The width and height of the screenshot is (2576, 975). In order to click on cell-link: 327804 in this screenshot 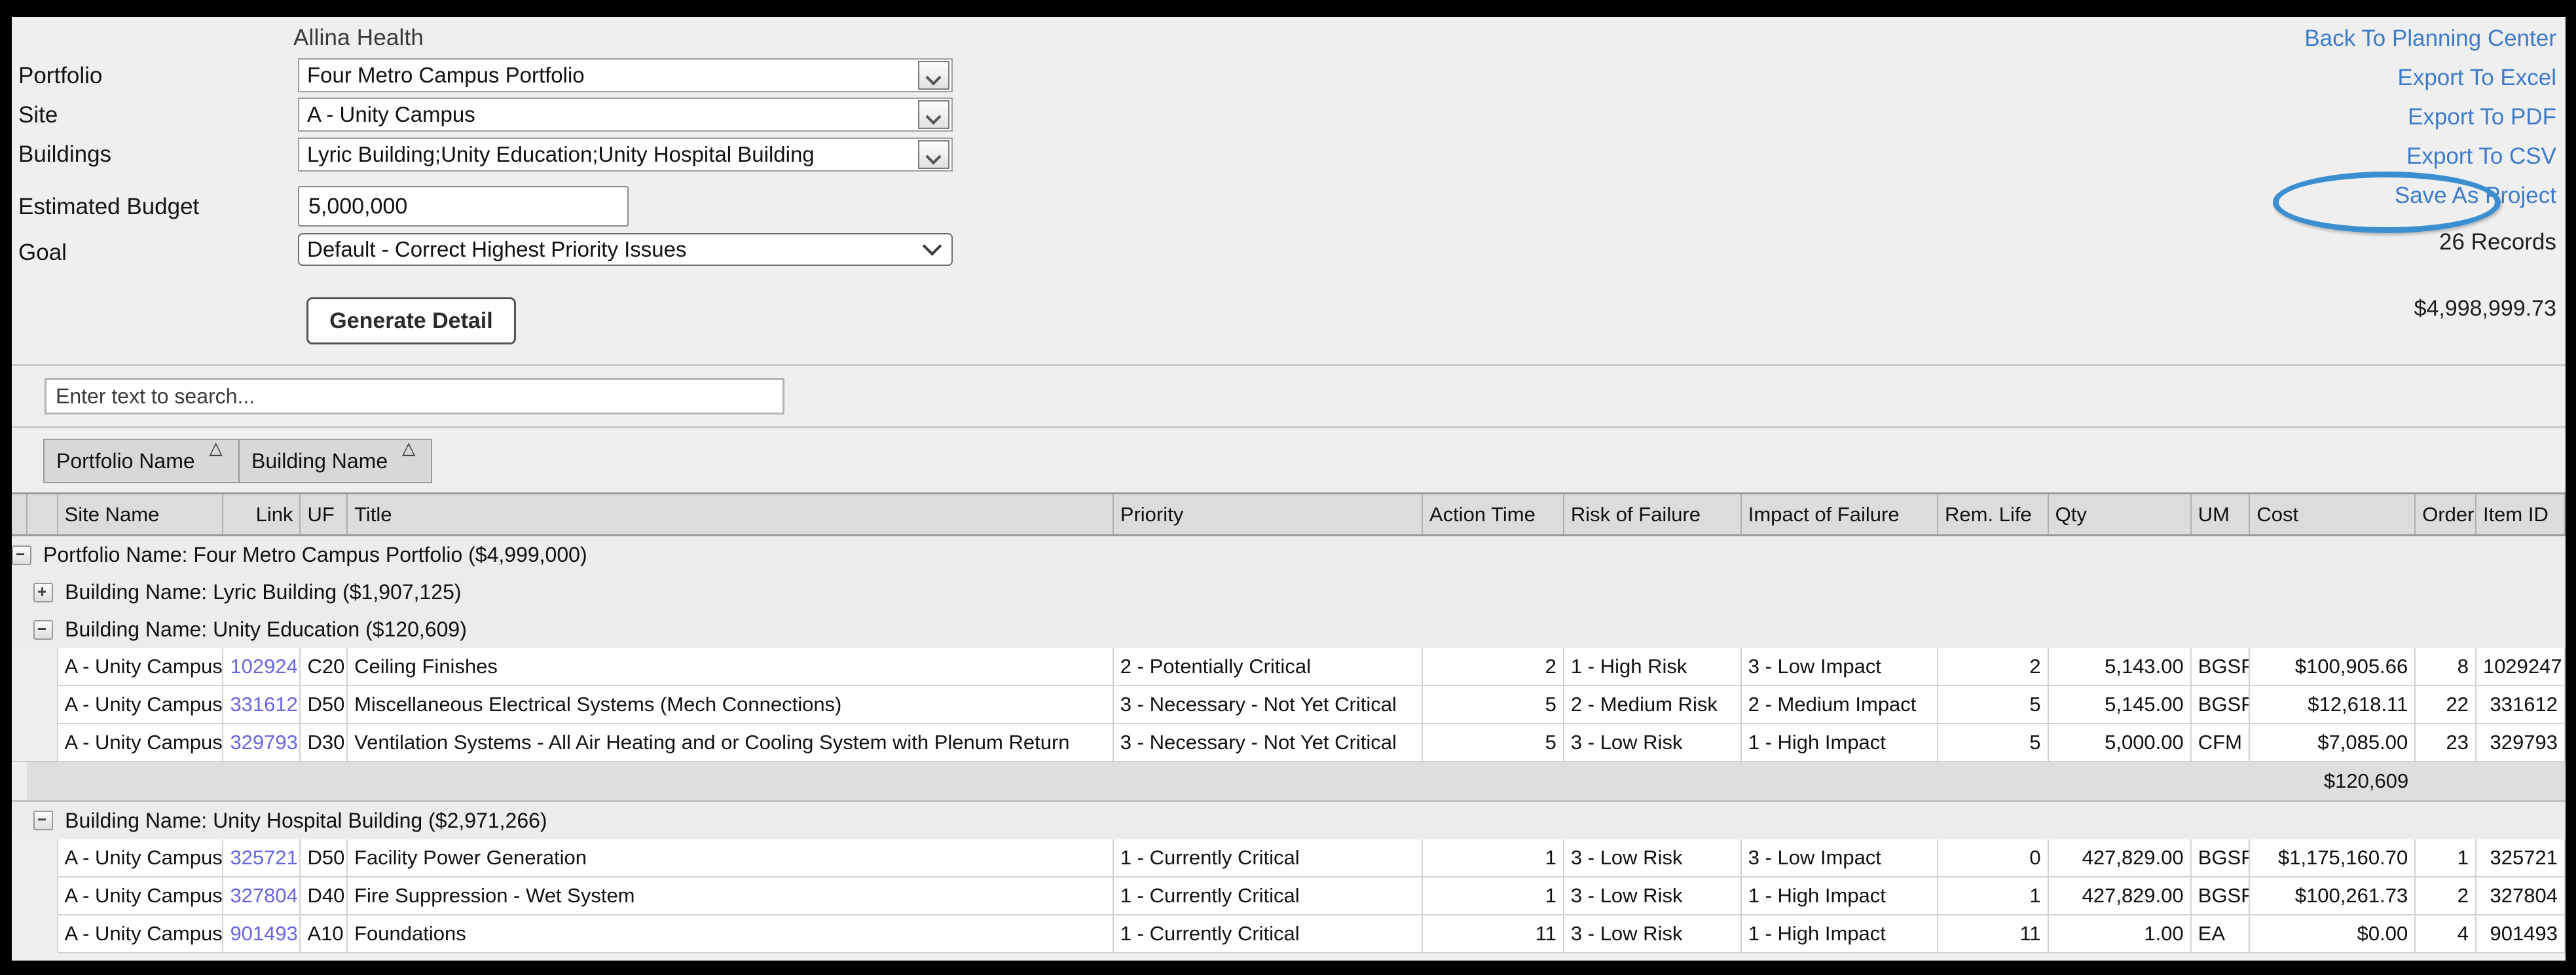, I will do `click(261, 895)`.